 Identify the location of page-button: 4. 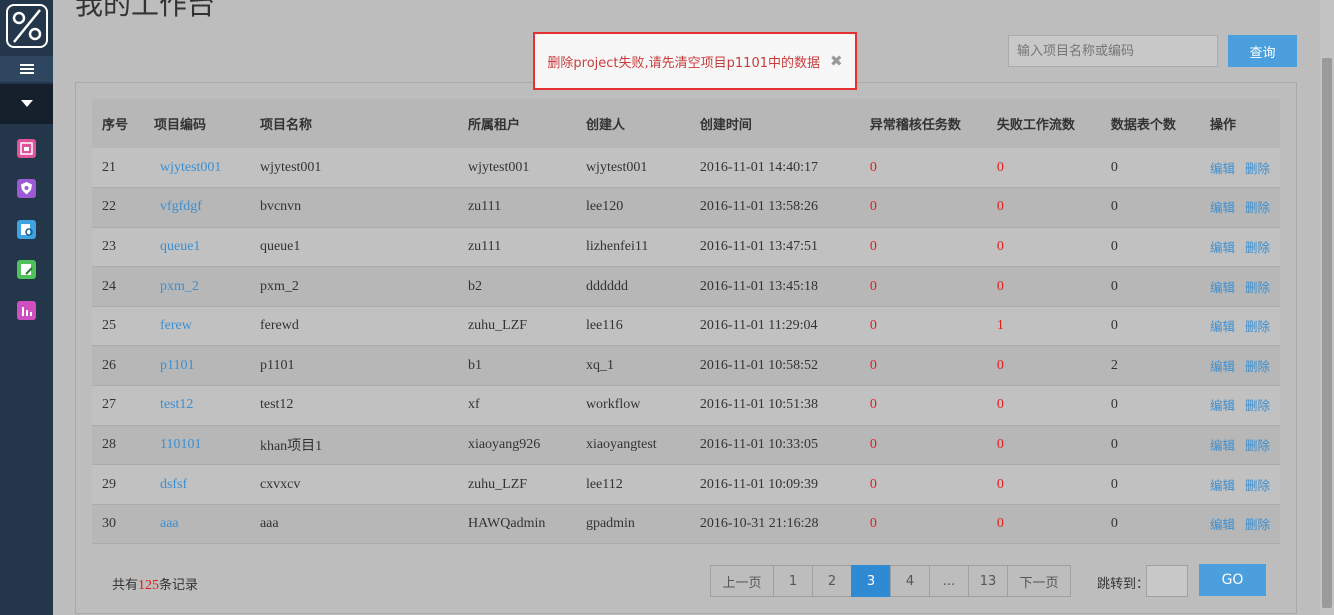
(910, 581).